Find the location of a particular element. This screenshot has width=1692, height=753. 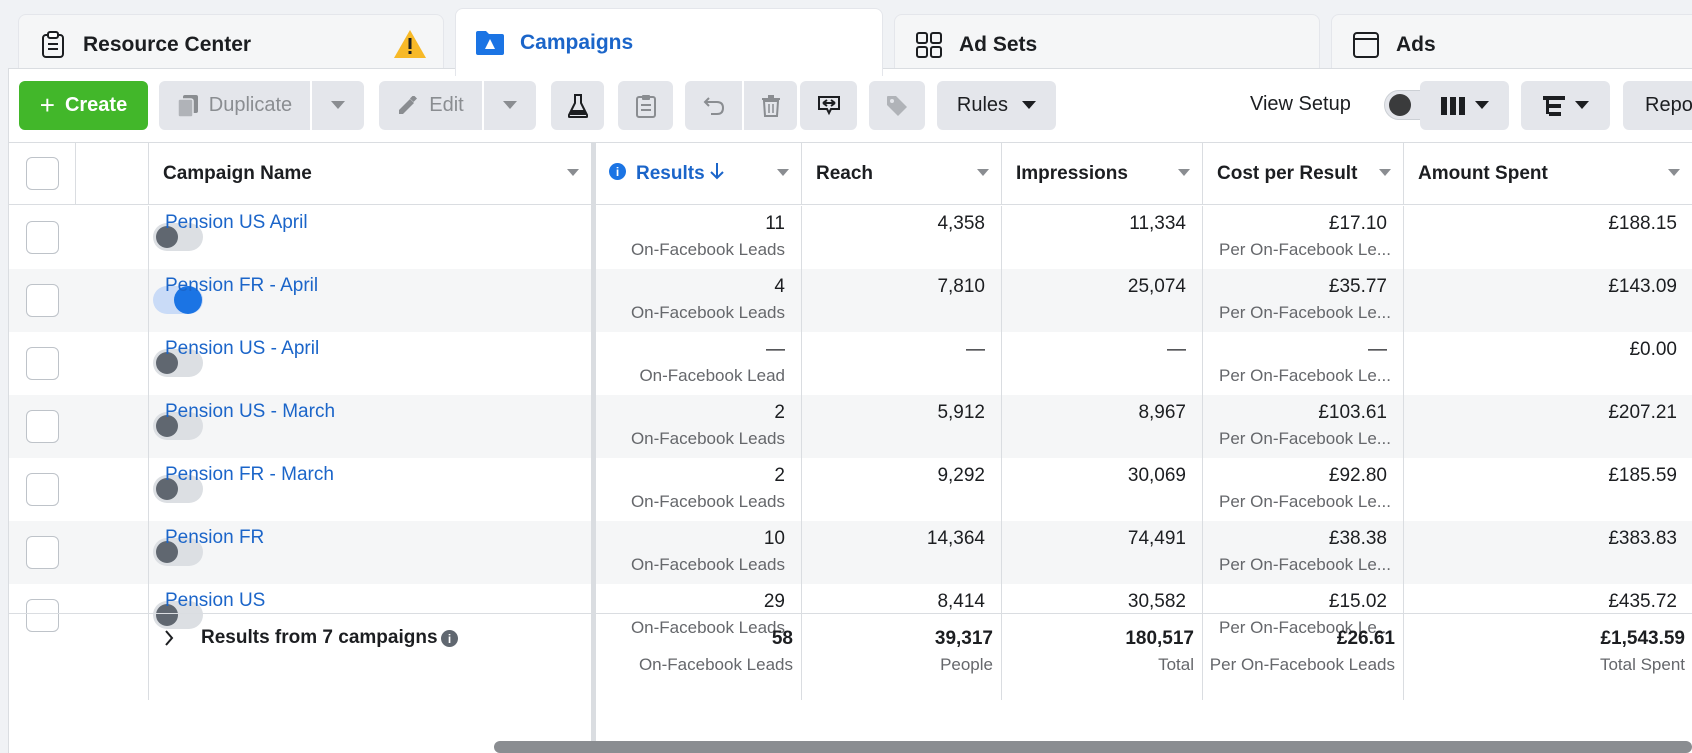

delete-button is located at coordinates (770, 105).